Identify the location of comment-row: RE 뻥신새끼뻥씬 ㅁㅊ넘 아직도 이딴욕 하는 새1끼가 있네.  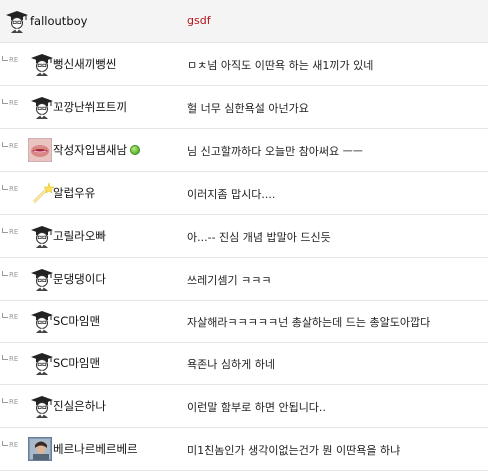
(244, 64).